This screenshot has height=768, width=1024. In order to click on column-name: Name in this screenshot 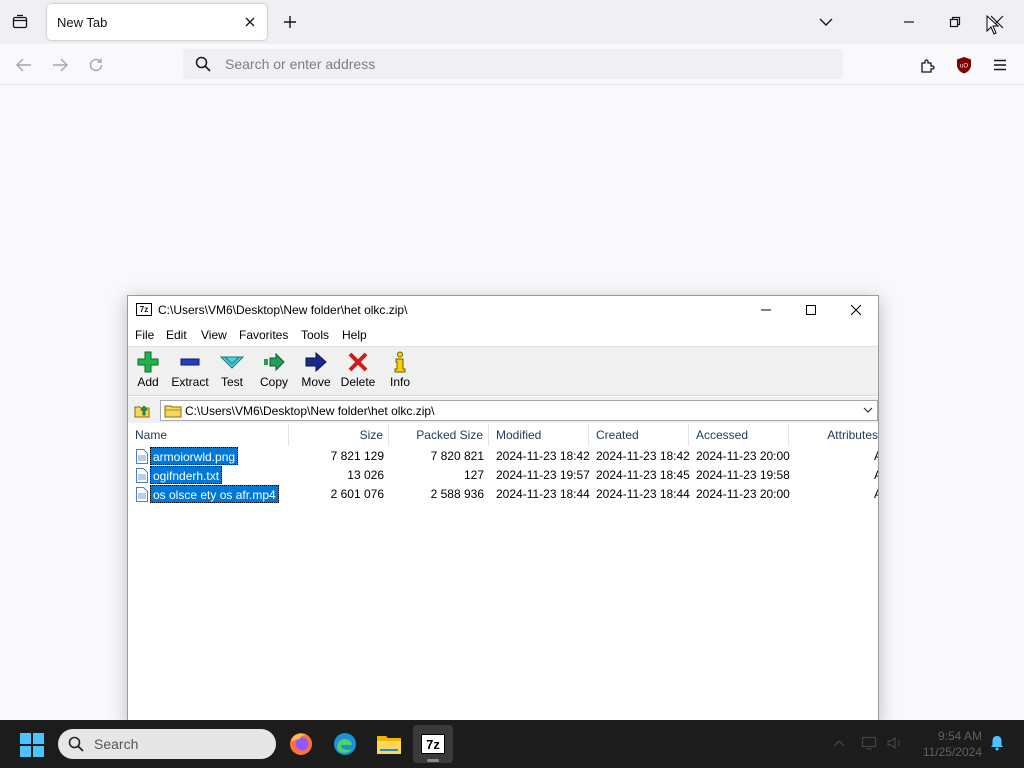, I will do `click(208, 435)`.